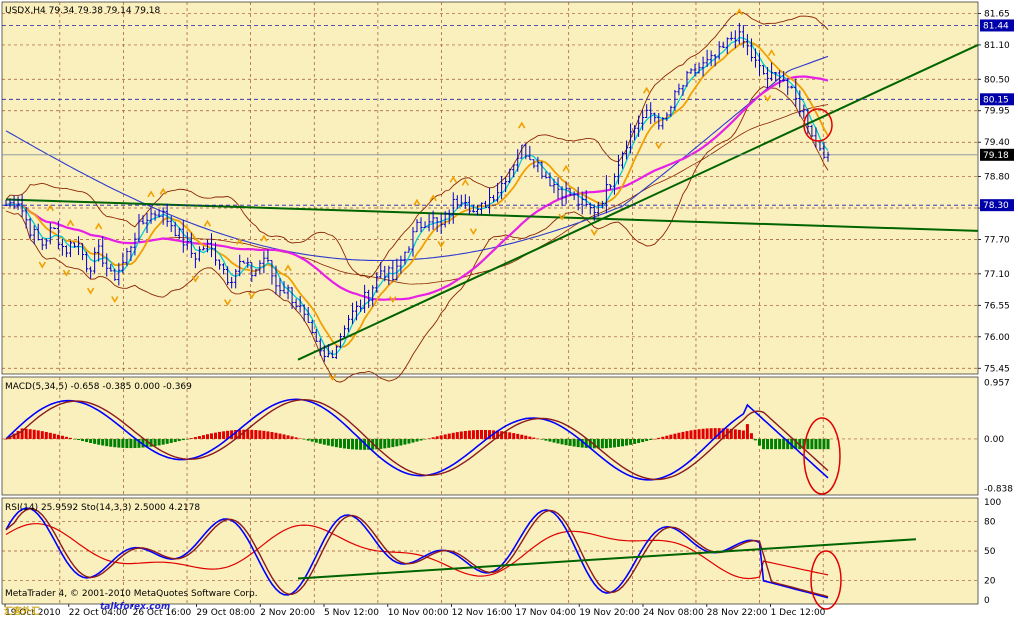 The width and height of the screenshot is (1018, 622). Describe the element at coordinates (996, 26) in the screenshot. I see `price-tag-label: 81.44` at that location.